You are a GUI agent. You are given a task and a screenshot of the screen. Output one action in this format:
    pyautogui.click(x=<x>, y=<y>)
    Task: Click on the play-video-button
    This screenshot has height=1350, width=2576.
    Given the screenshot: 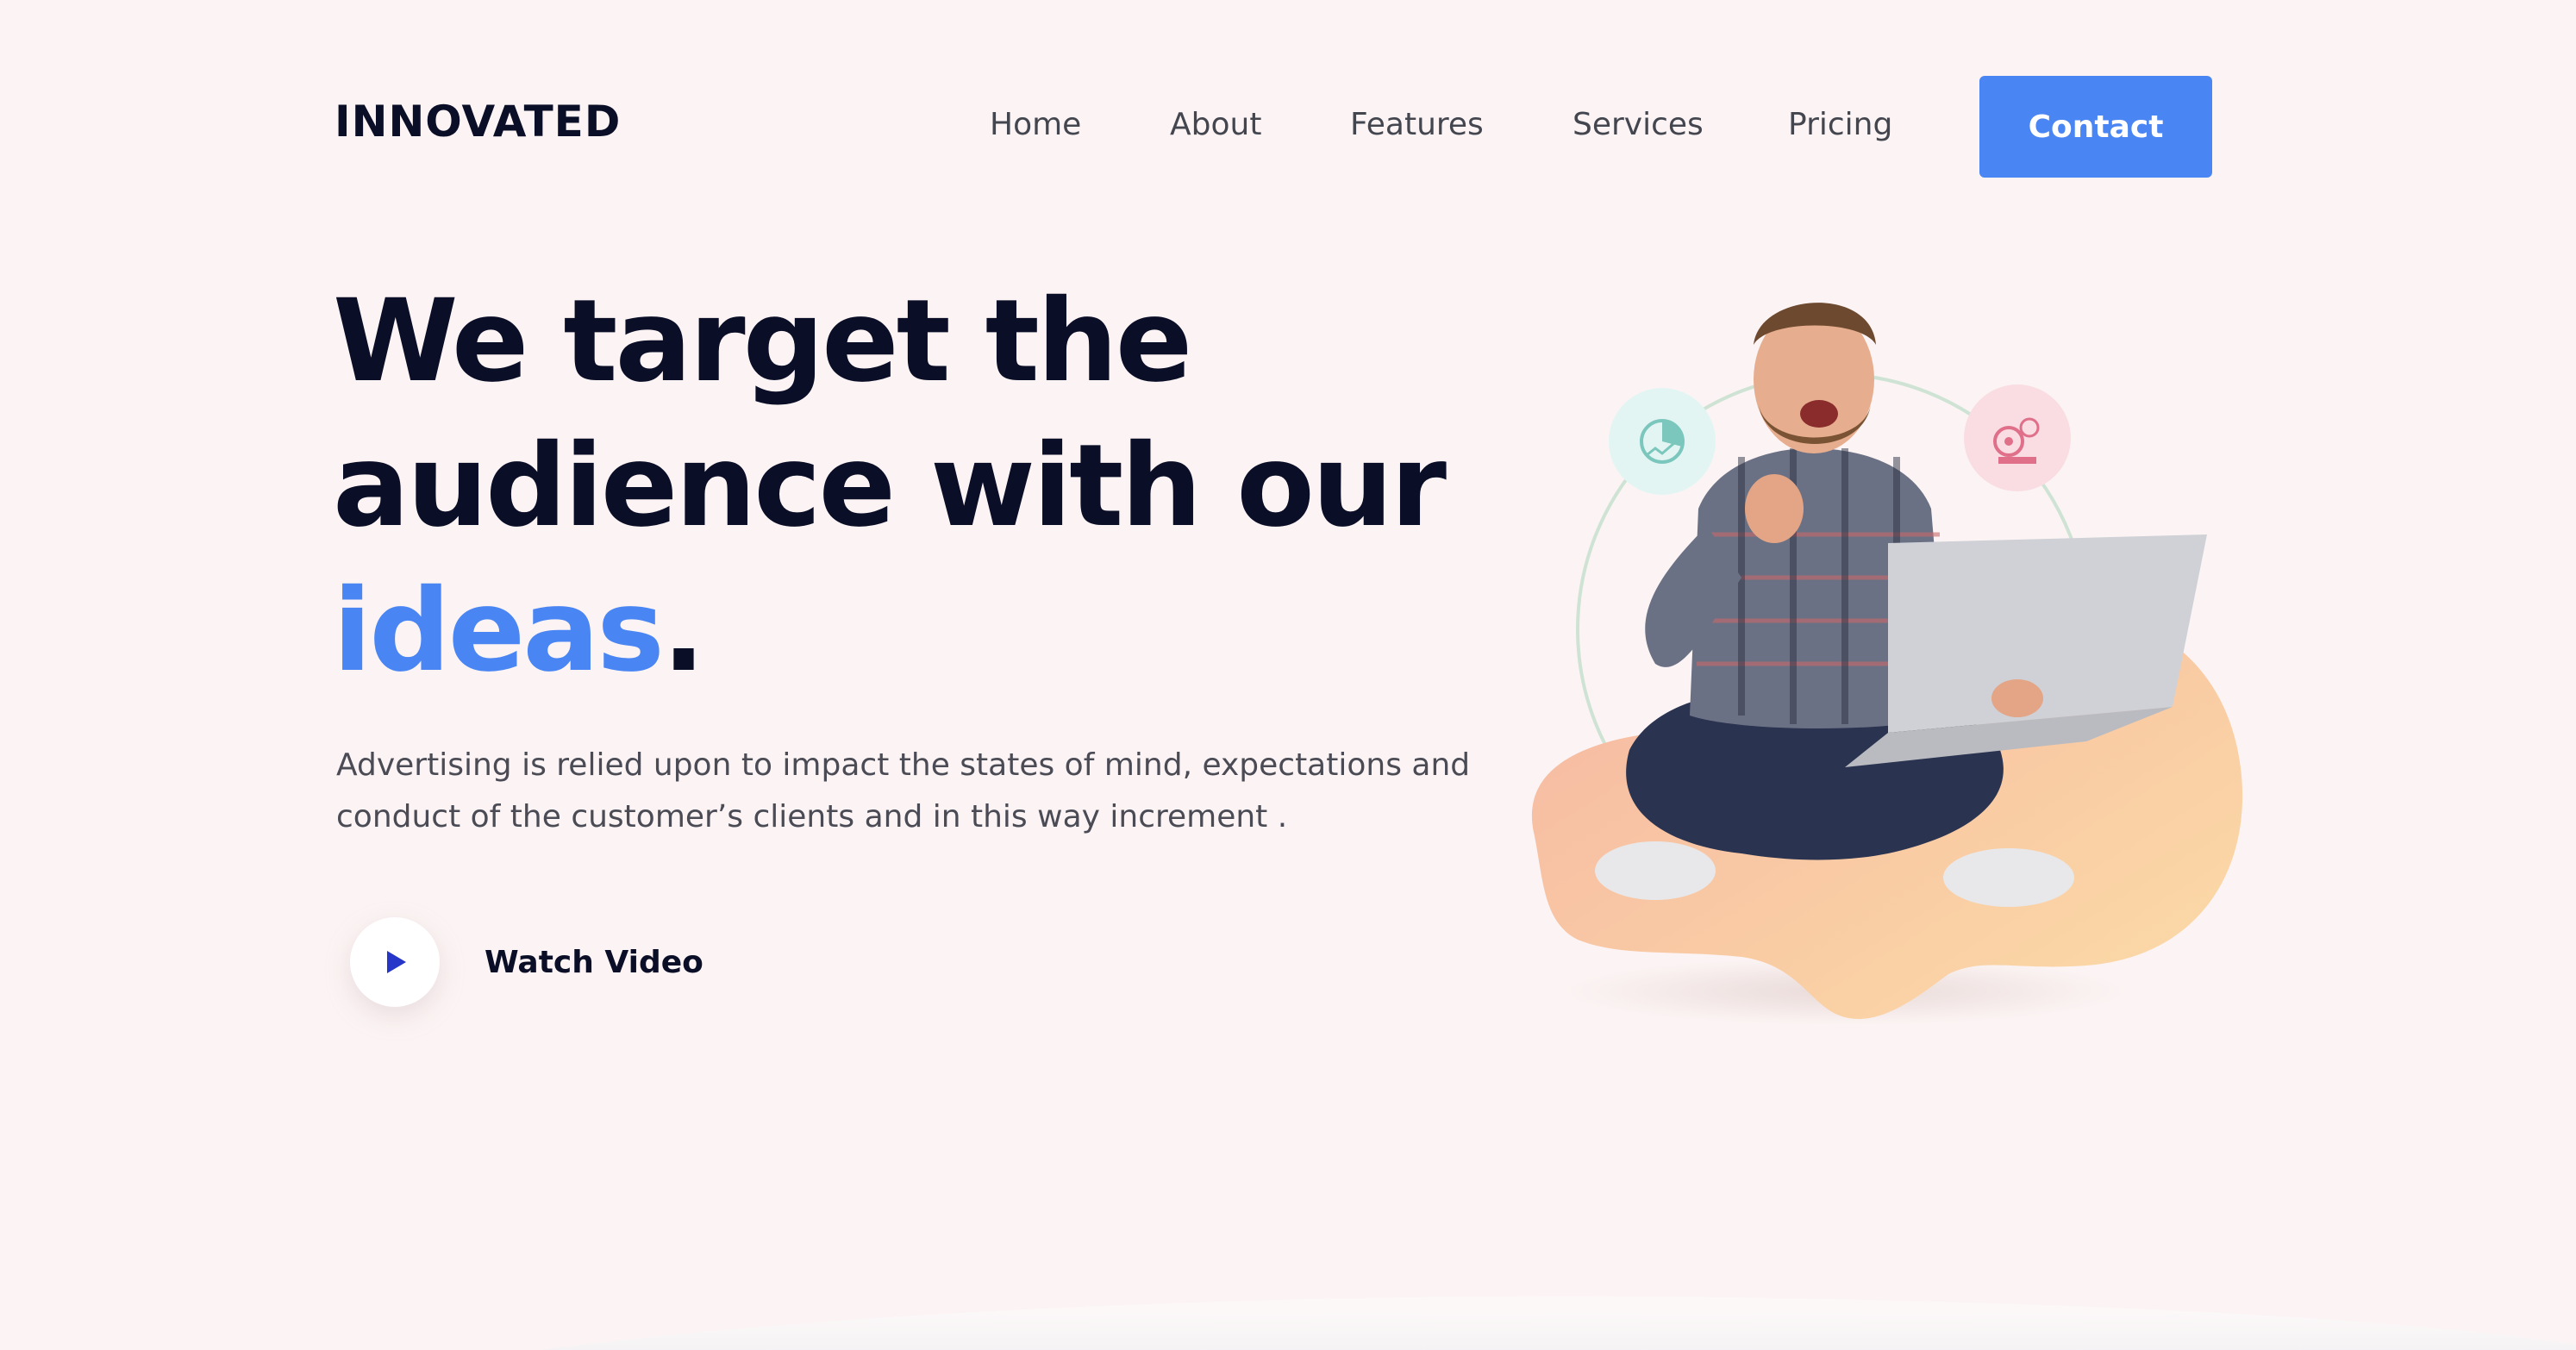 What is the action you would take?
    pyautogui.click(x=395, y=962)
    